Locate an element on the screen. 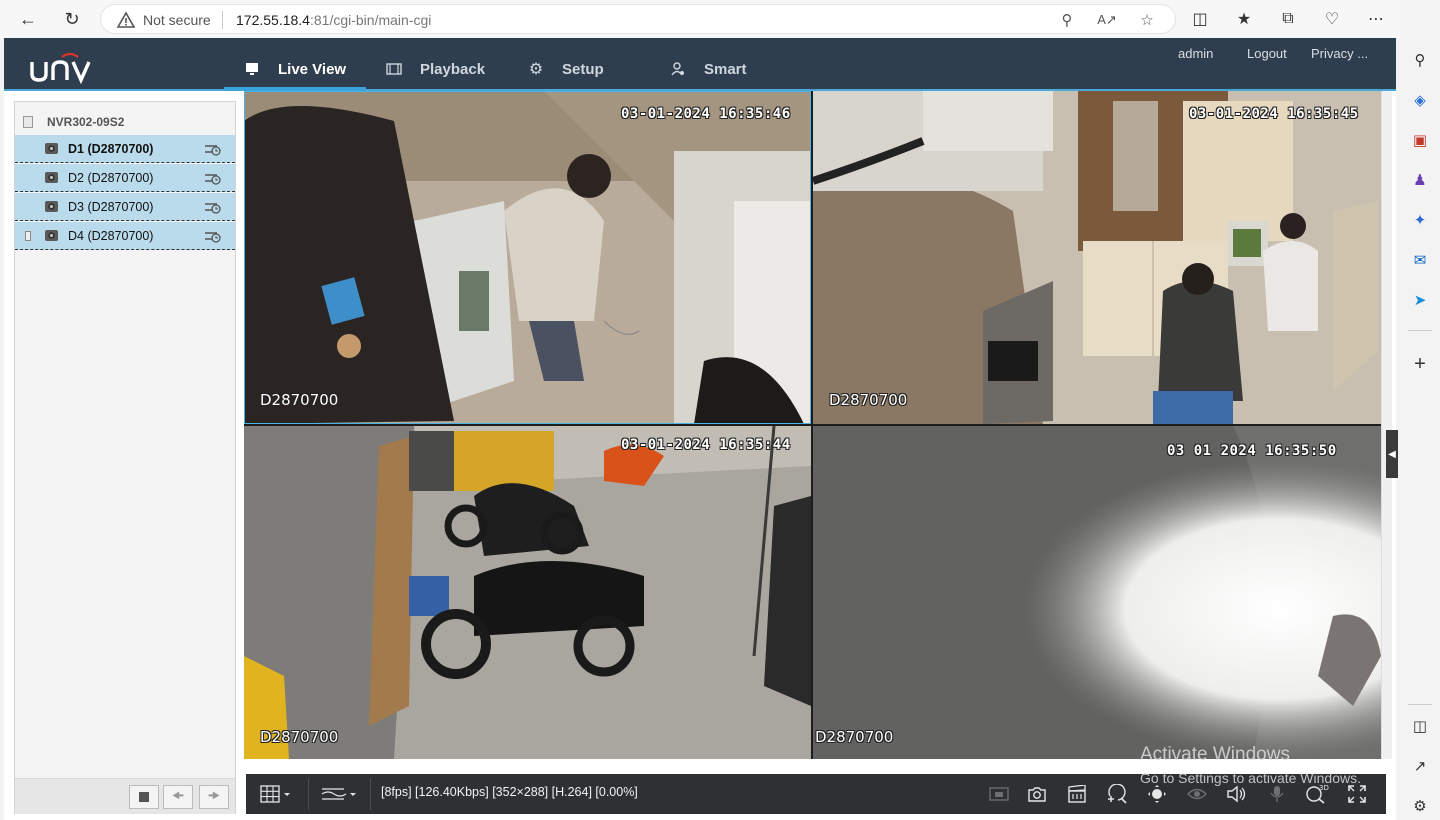  grid-layout-icon is located at coordinates (275, 794).